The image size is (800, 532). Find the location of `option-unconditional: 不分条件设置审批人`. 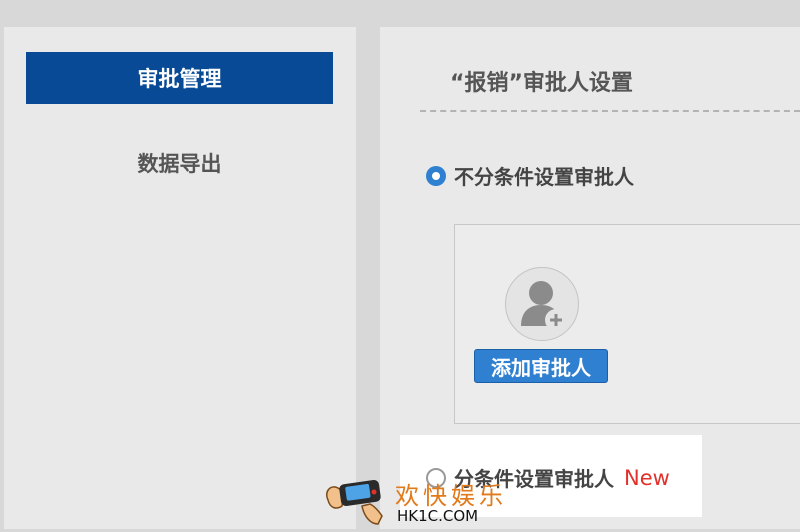

option-unconditional: 不分条件设置审批人 is located at coordinates (530, 175).